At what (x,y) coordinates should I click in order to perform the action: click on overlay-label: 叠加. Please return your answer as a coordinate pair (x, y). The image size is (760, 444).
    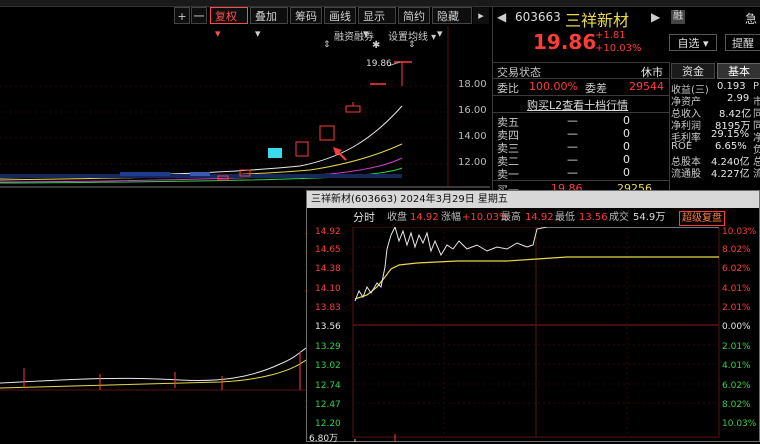
    Looking at the image, I should click on (266, 16).